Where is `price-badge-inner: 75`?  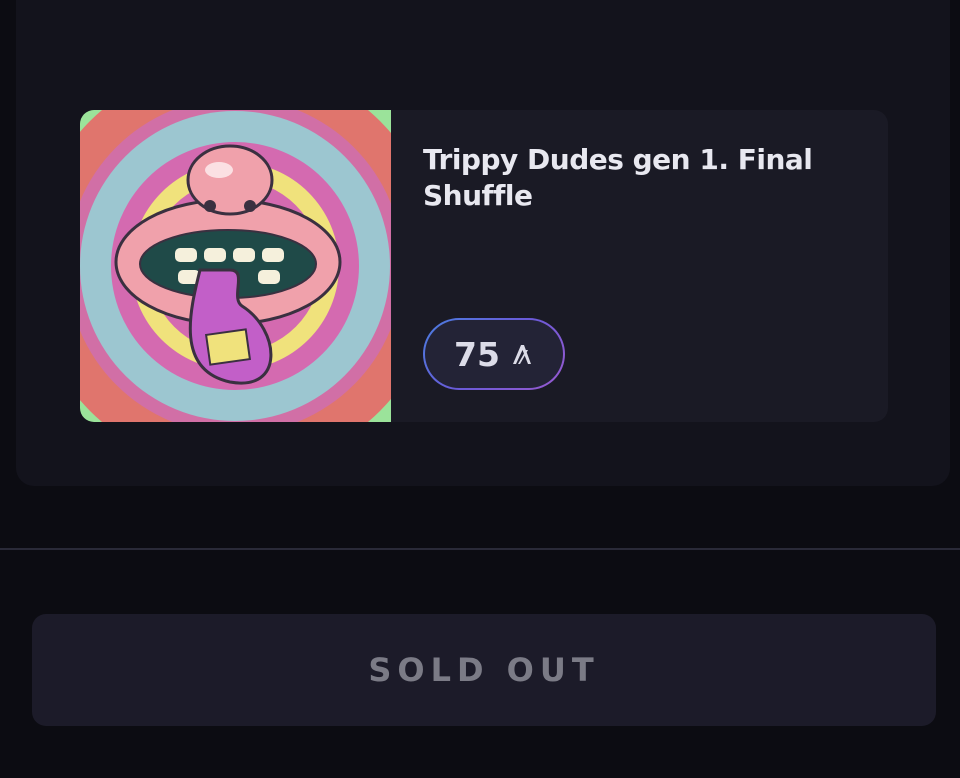 price-badge-inner: 75 is located at coordinates (494, 354).